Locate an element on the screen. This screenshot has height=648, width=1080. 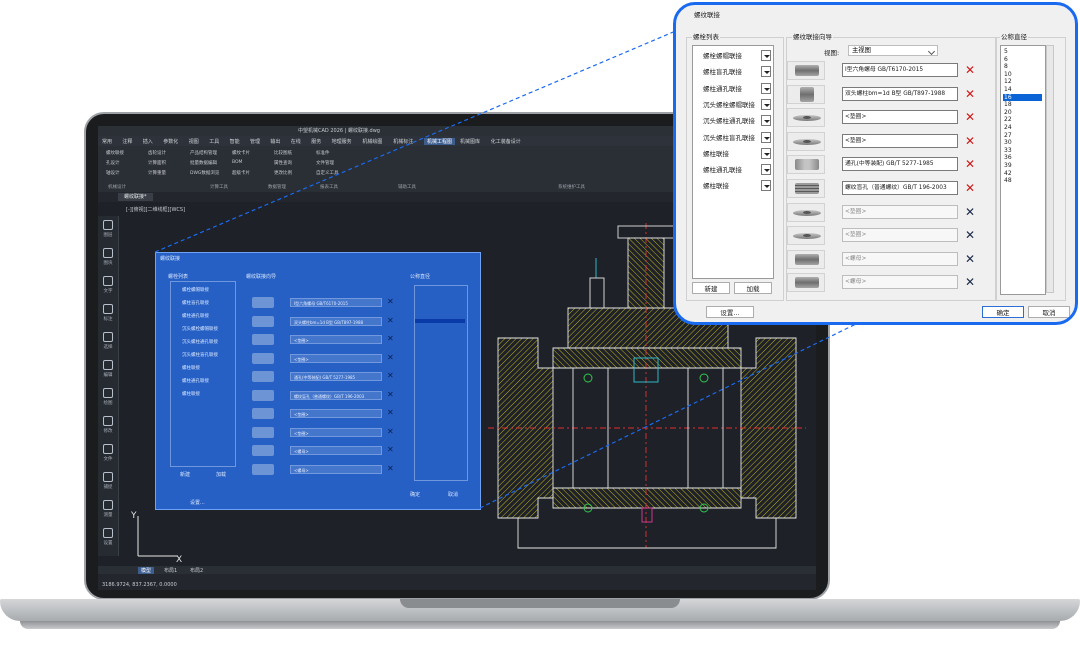
diameter-item: 30 is located at coordinates (1022, 143).